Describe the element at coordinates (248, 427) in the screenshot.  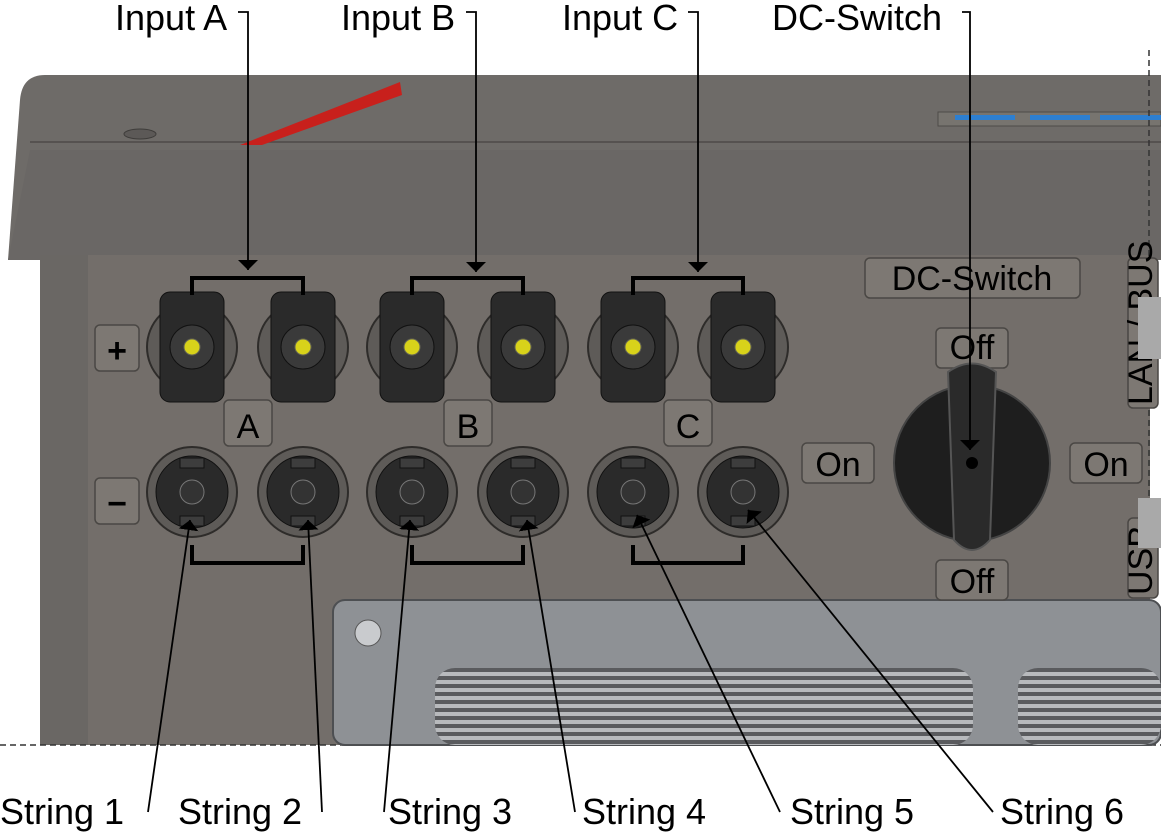
I see `group-a-label: A` at that location.